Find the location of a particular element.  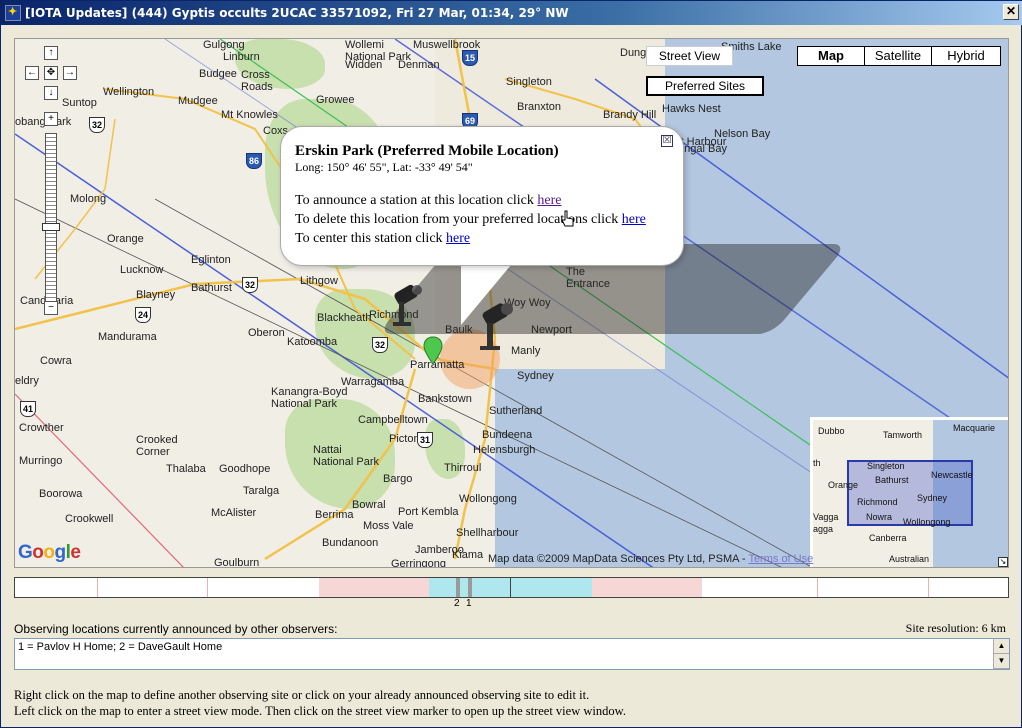

city-label: Gerringong is located at coordinates (419, 563).